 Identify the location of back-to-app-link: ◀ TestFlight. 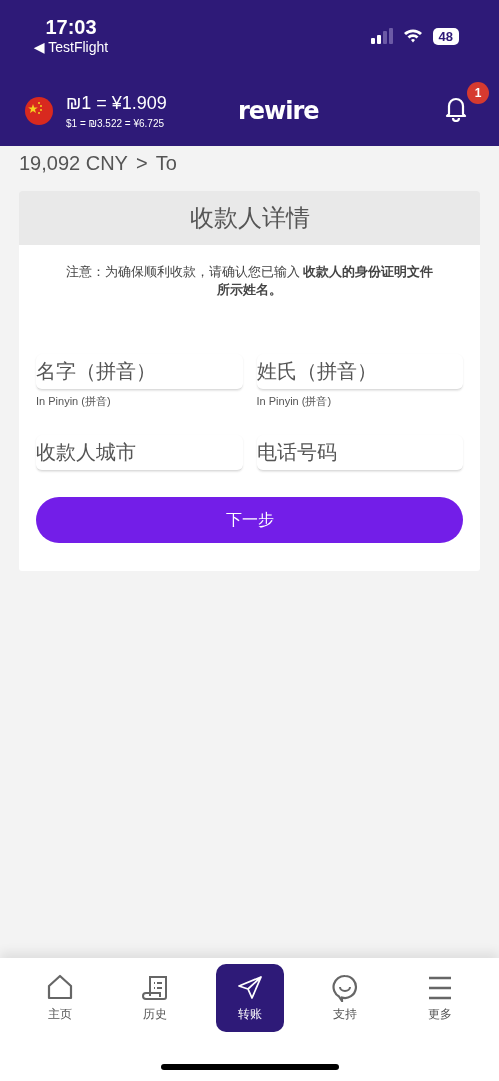
(71, 47).